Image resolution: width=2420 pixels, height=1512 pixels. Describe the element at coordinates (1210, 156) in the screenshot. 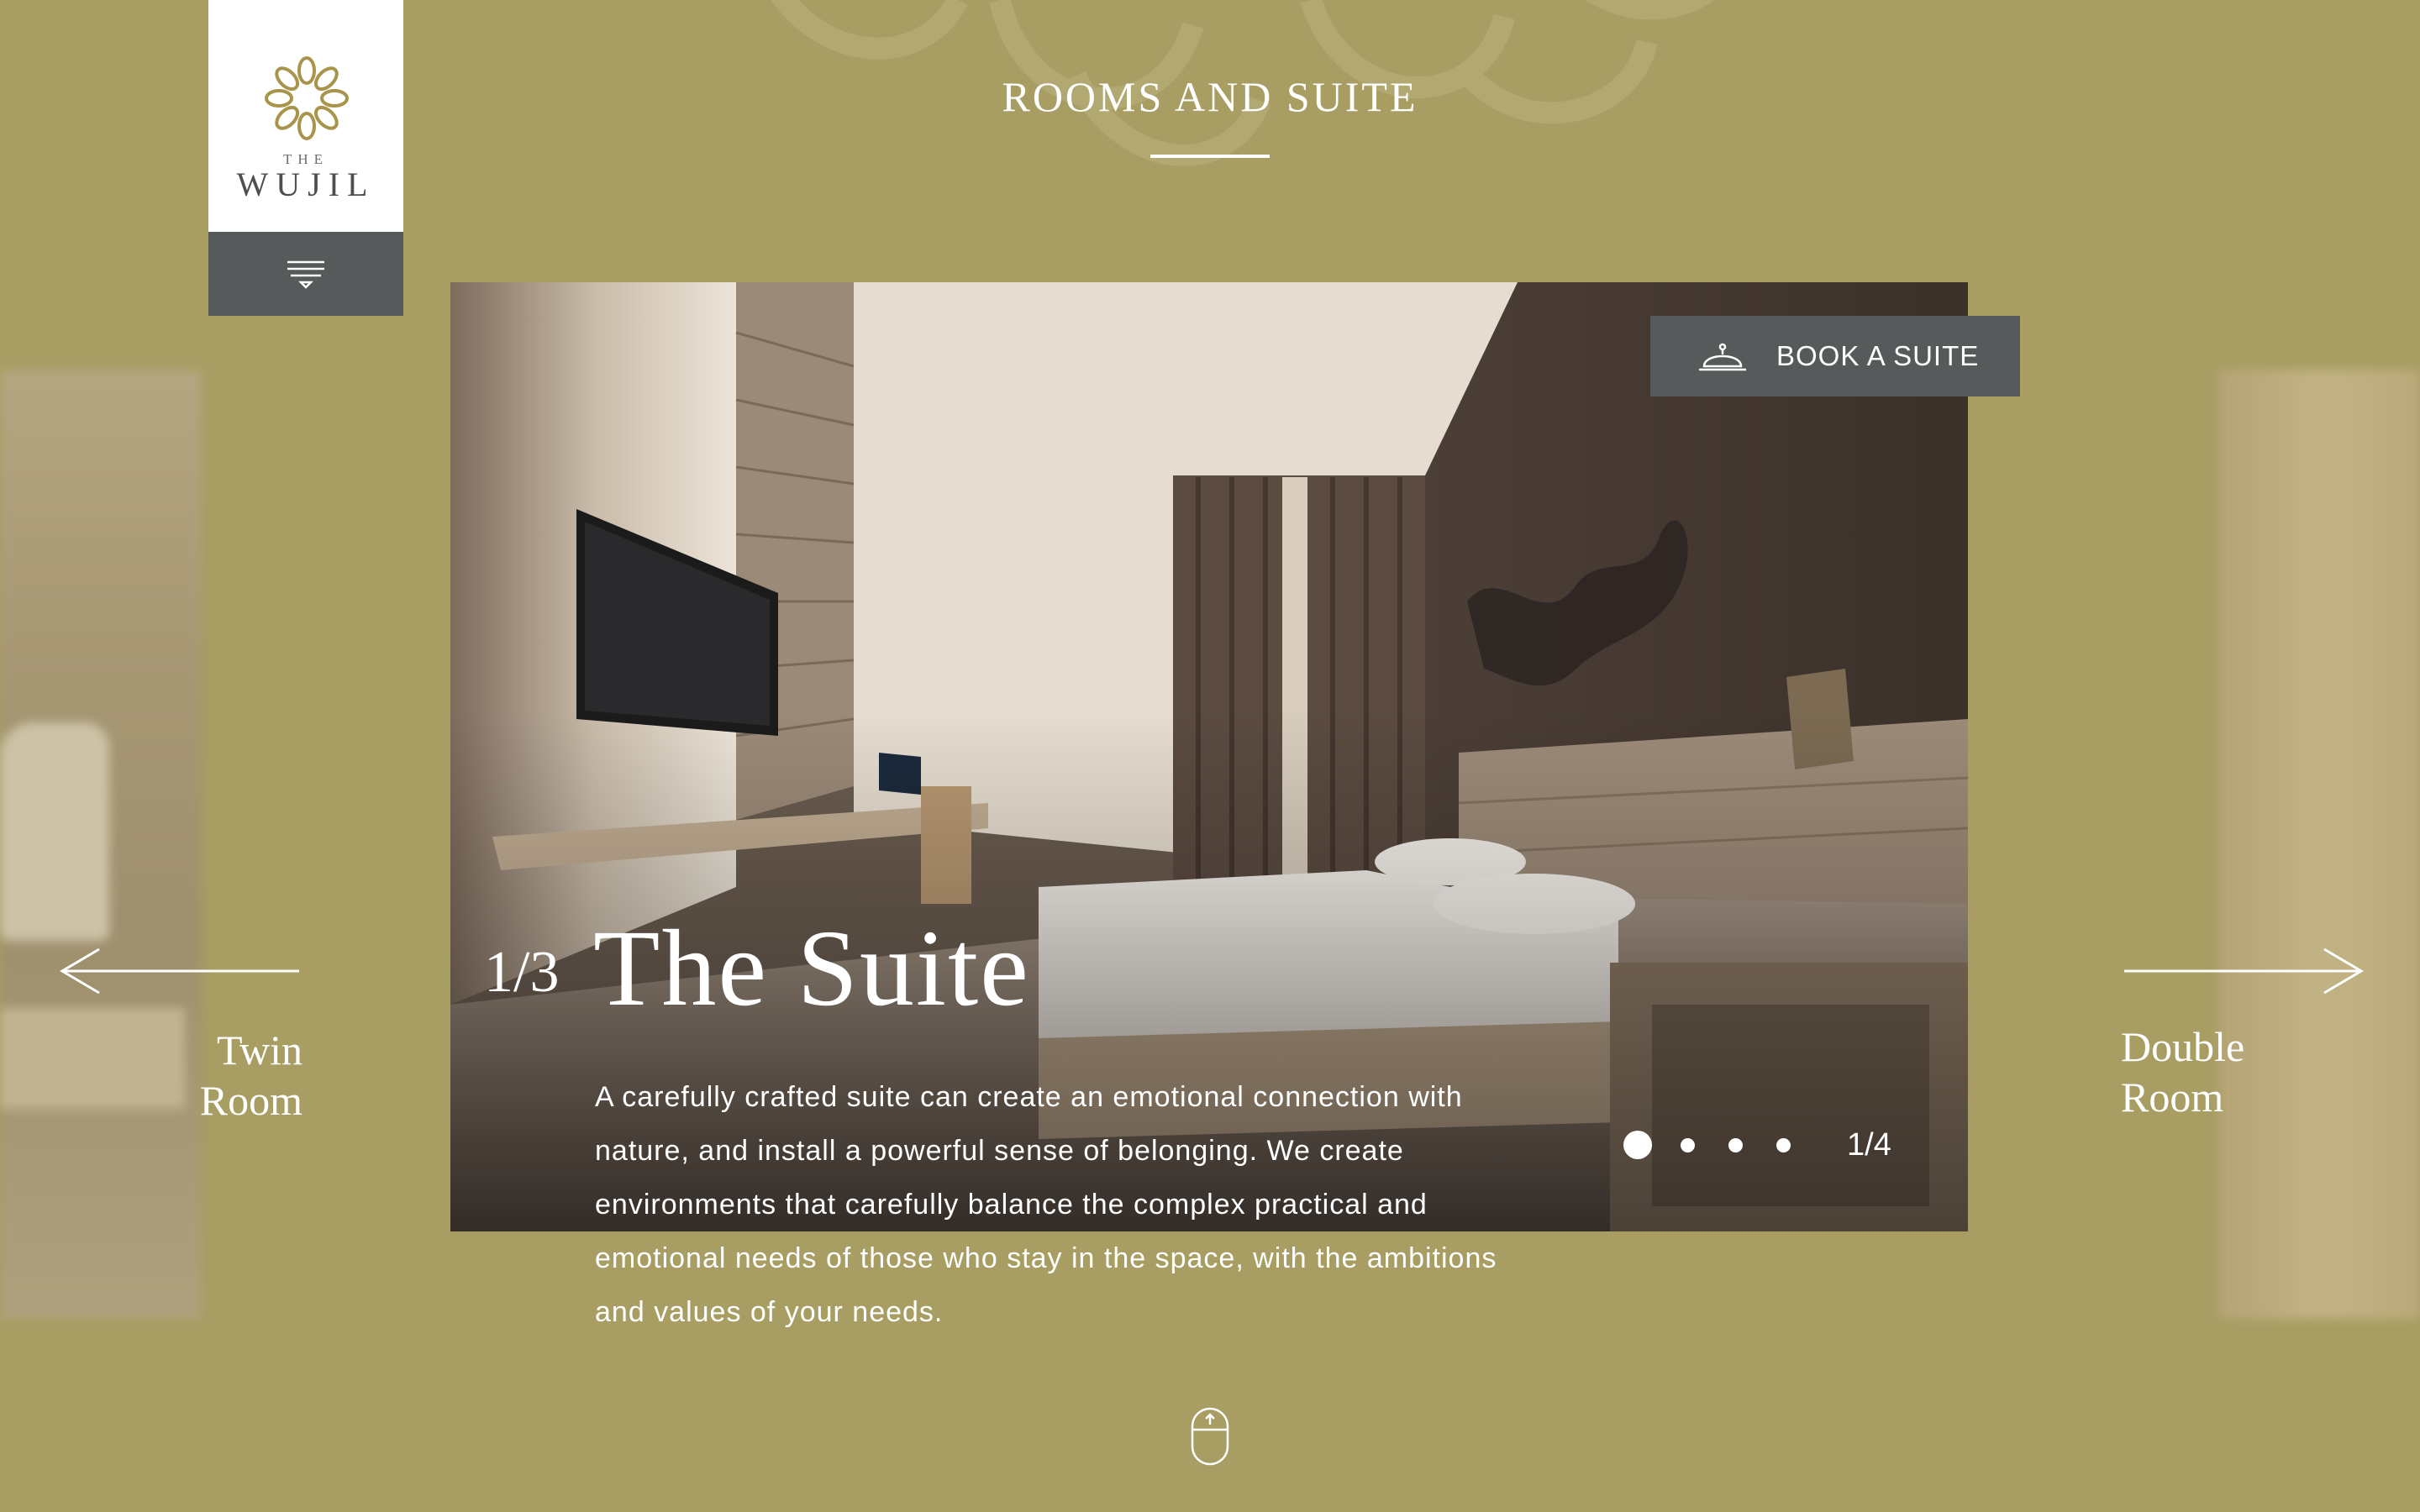

I see `title-underline` at that location.